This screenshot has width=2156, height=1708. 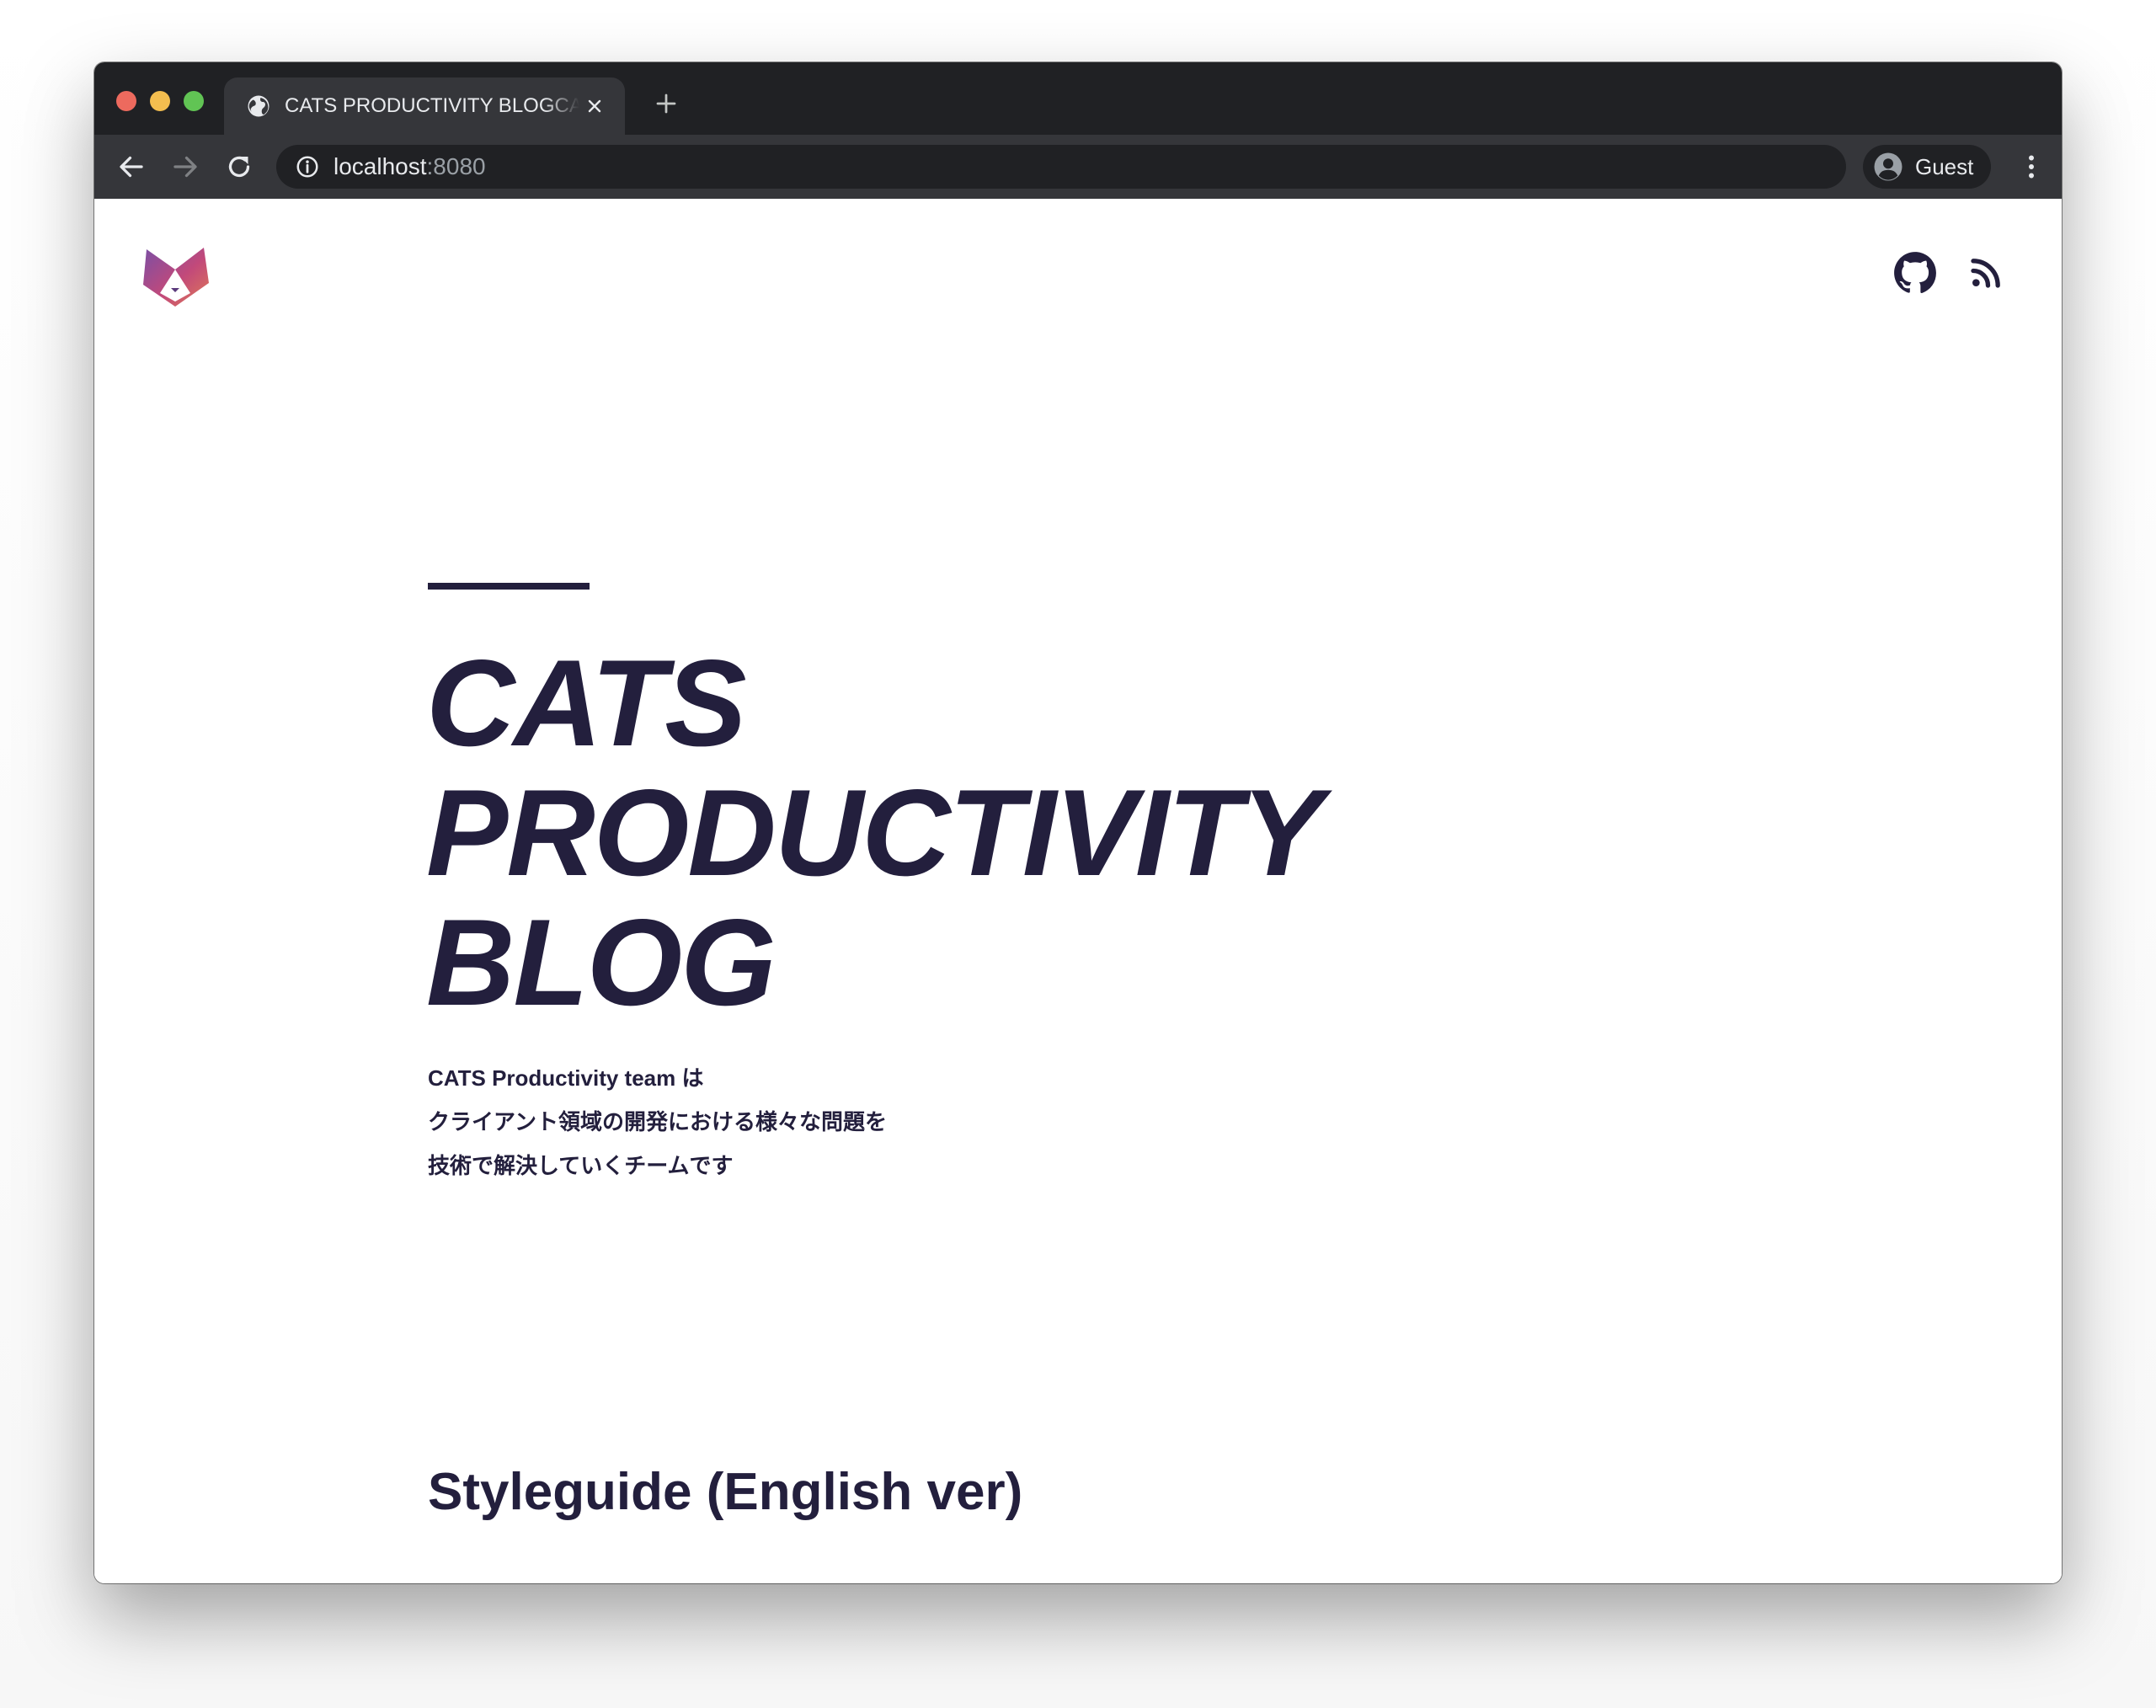 What do you see at coordinates (380, 166) in the screenshot?
I see `url-host: localhost` at bounding box center [380, 166].